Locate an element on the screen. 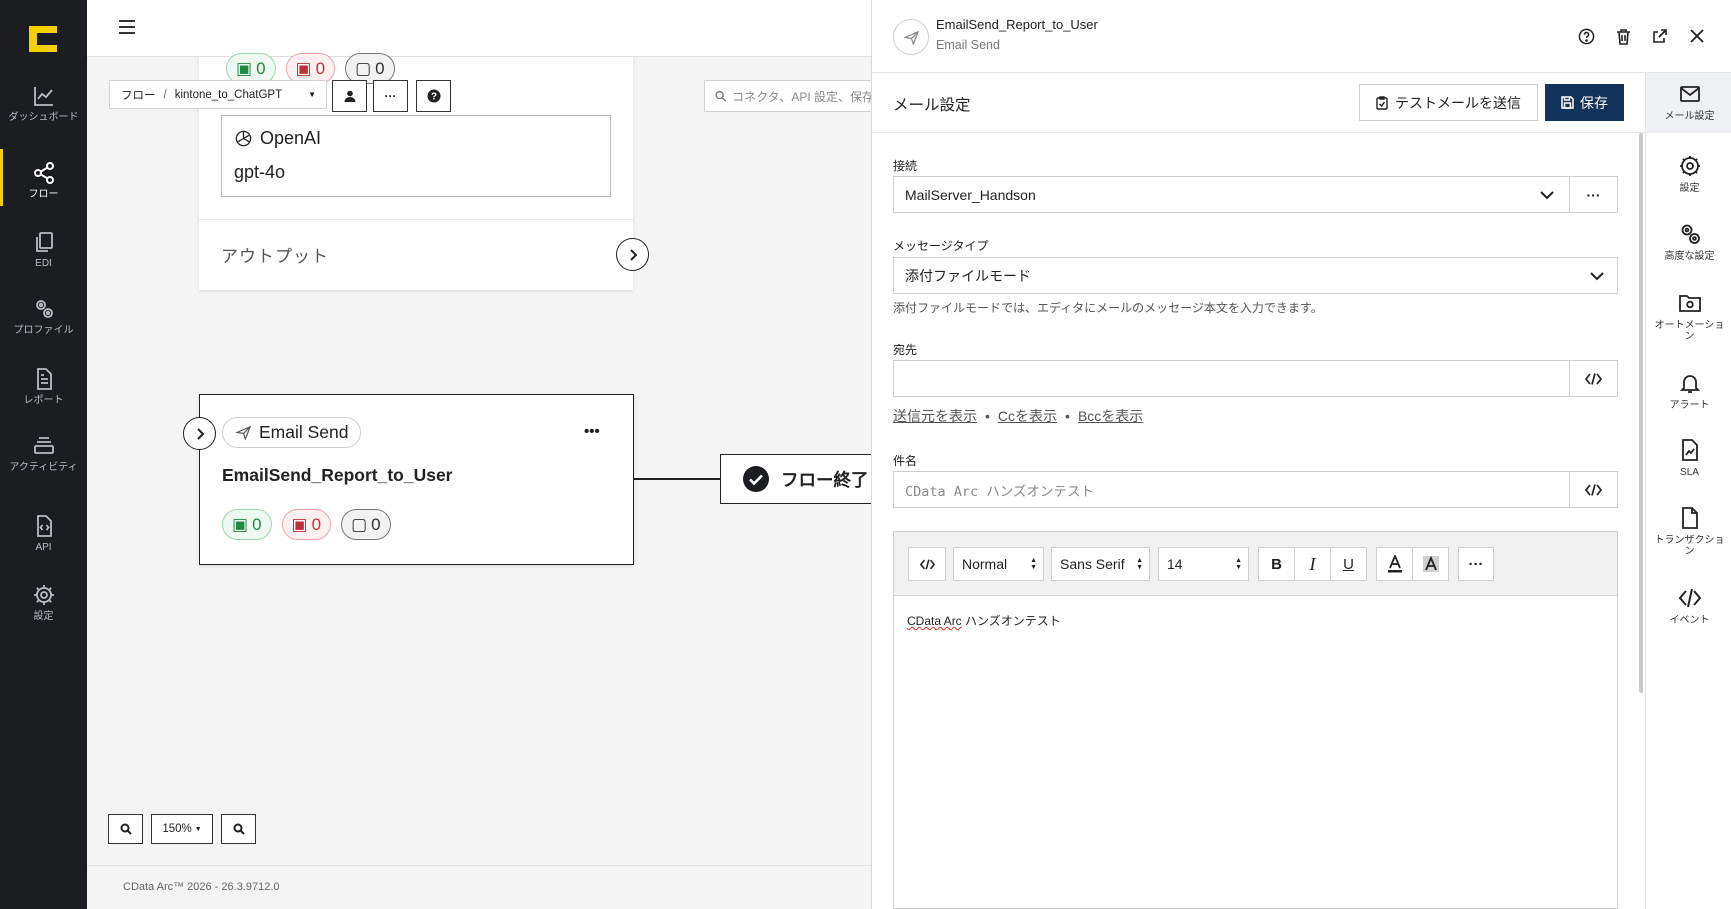  nav-label: アクティビティ is located at coordinates (43, 467).